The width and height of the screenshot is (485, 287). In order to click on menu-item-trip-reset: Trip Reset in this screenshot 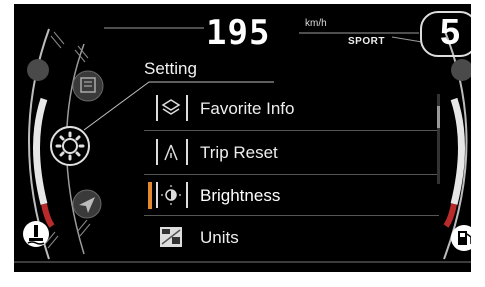, I will do `click(286, 152)`.